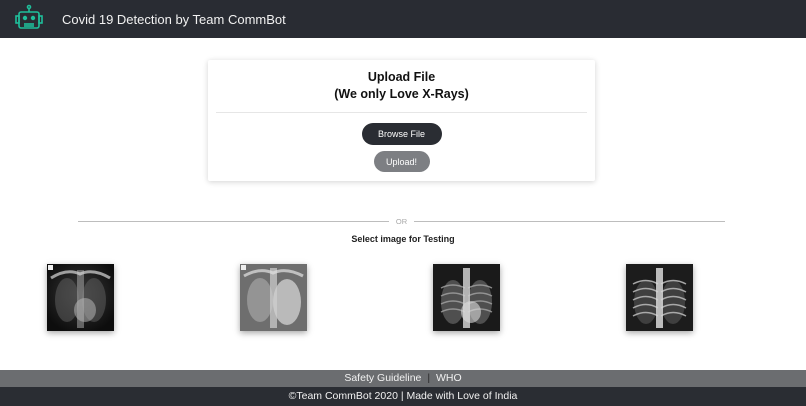 The image size is (806, 406). I want to click on robot-icon, so click(29, 19).